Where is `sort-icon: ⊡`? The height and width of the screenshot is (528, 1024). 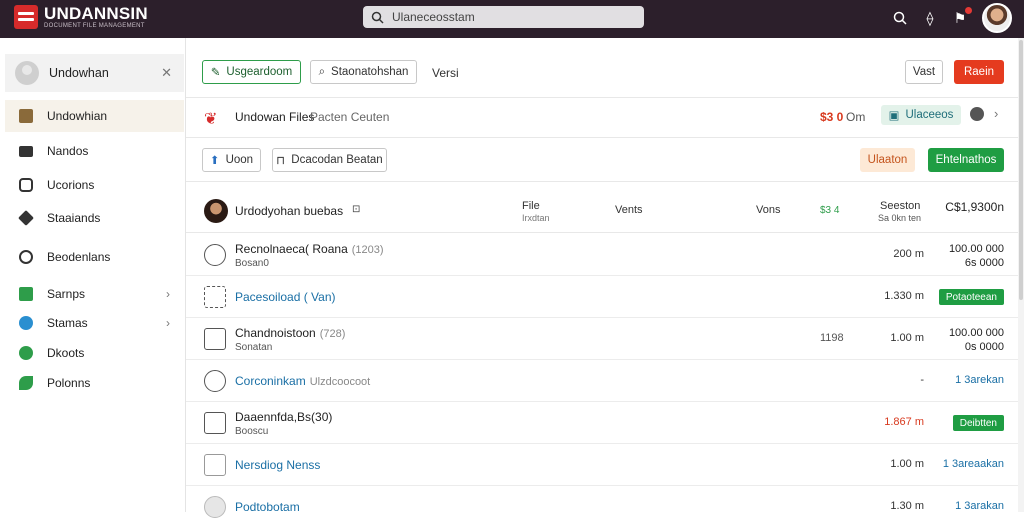
sort-icon: ⊡ is located at coordinates (356, 209).